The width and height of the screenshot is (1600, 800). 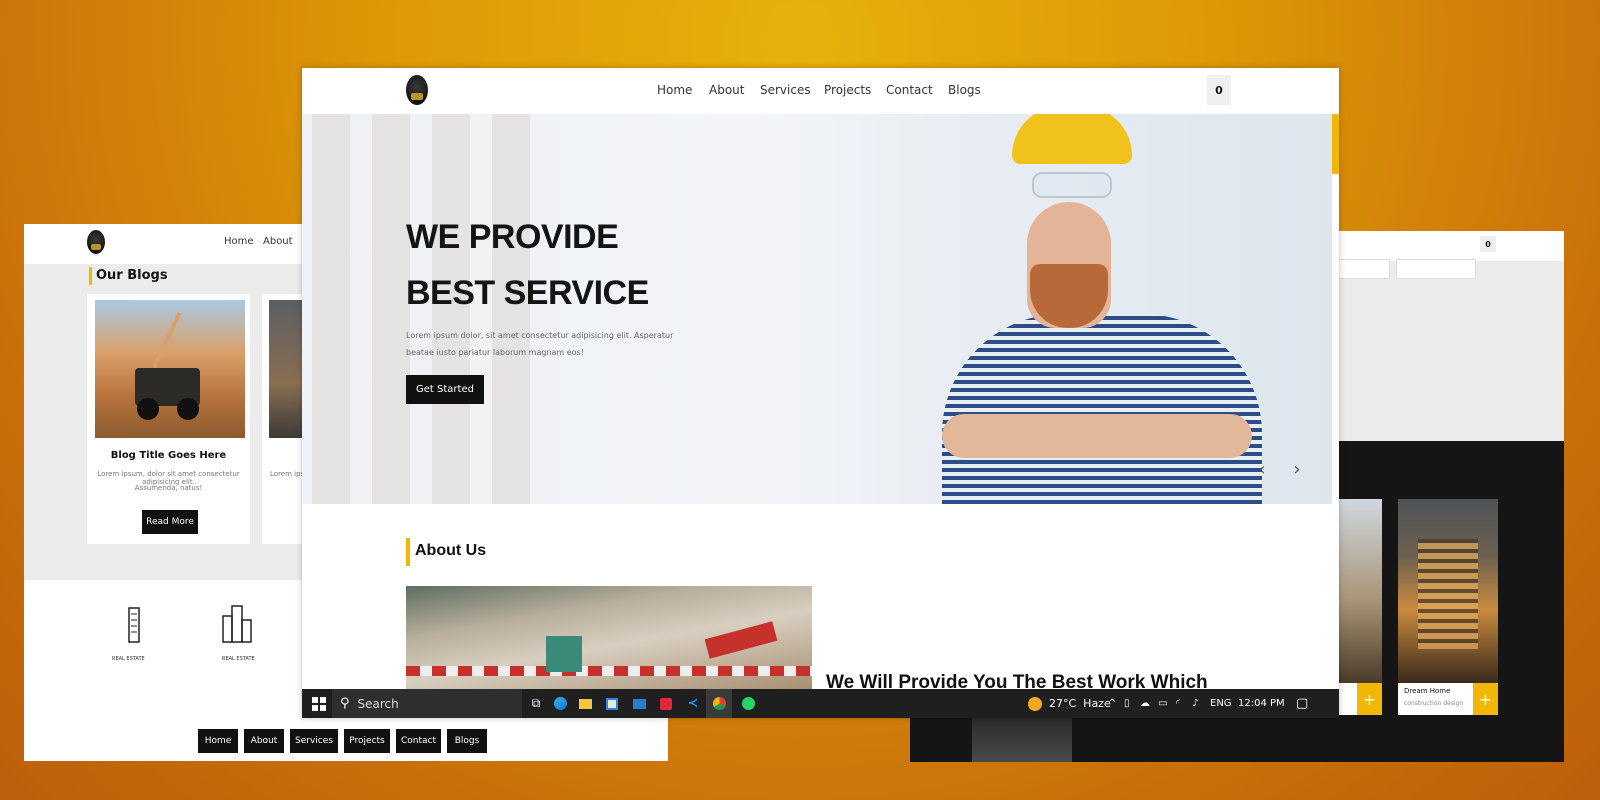 I want to click on worker-arms, so click(x=1097, y=436).